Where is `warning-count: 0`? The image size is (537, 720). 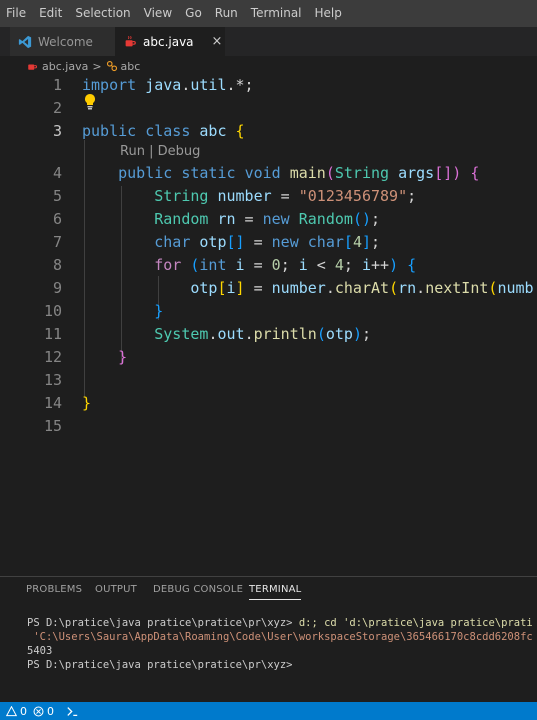
warning-count: 0 is located at coordinates (23, 711).